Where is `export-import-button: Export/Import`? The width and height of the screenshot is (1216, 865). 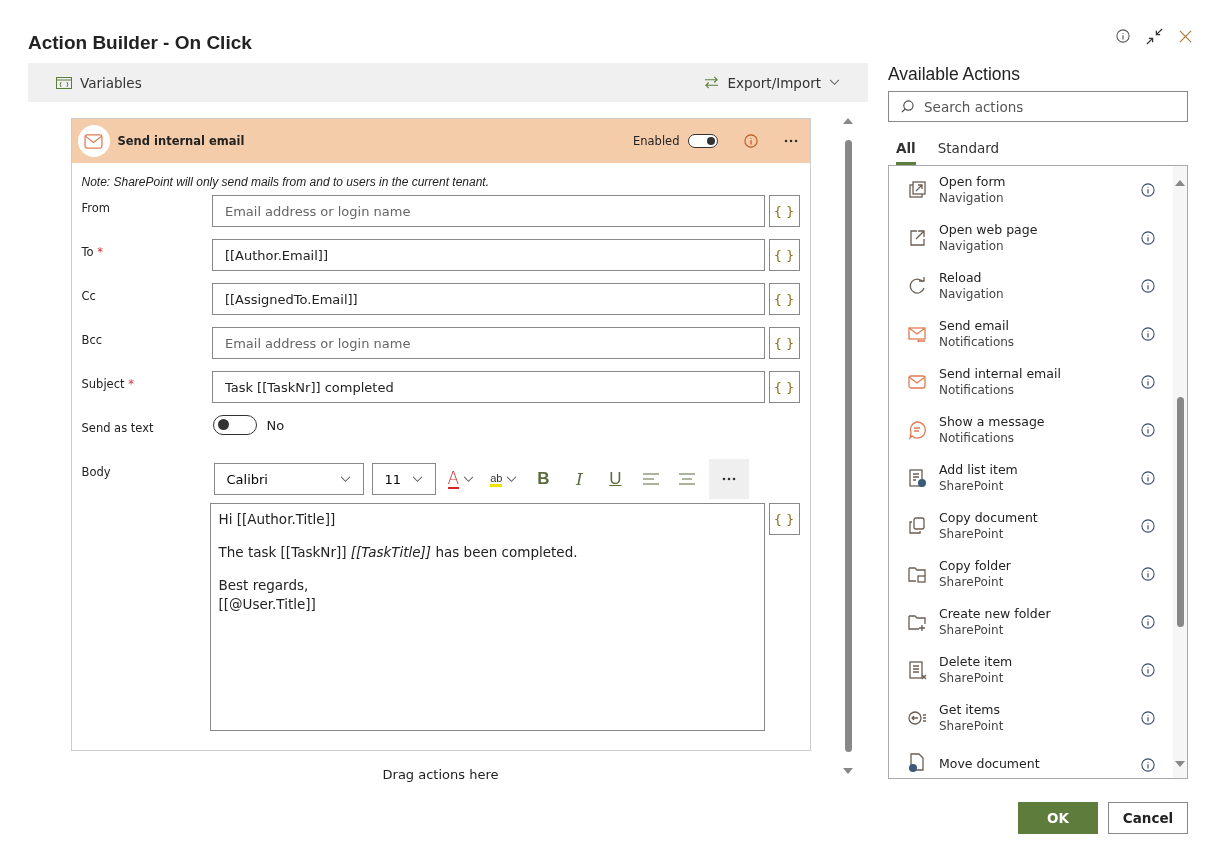 export-import-button: Export/Import is located at coordinates (772, 82).